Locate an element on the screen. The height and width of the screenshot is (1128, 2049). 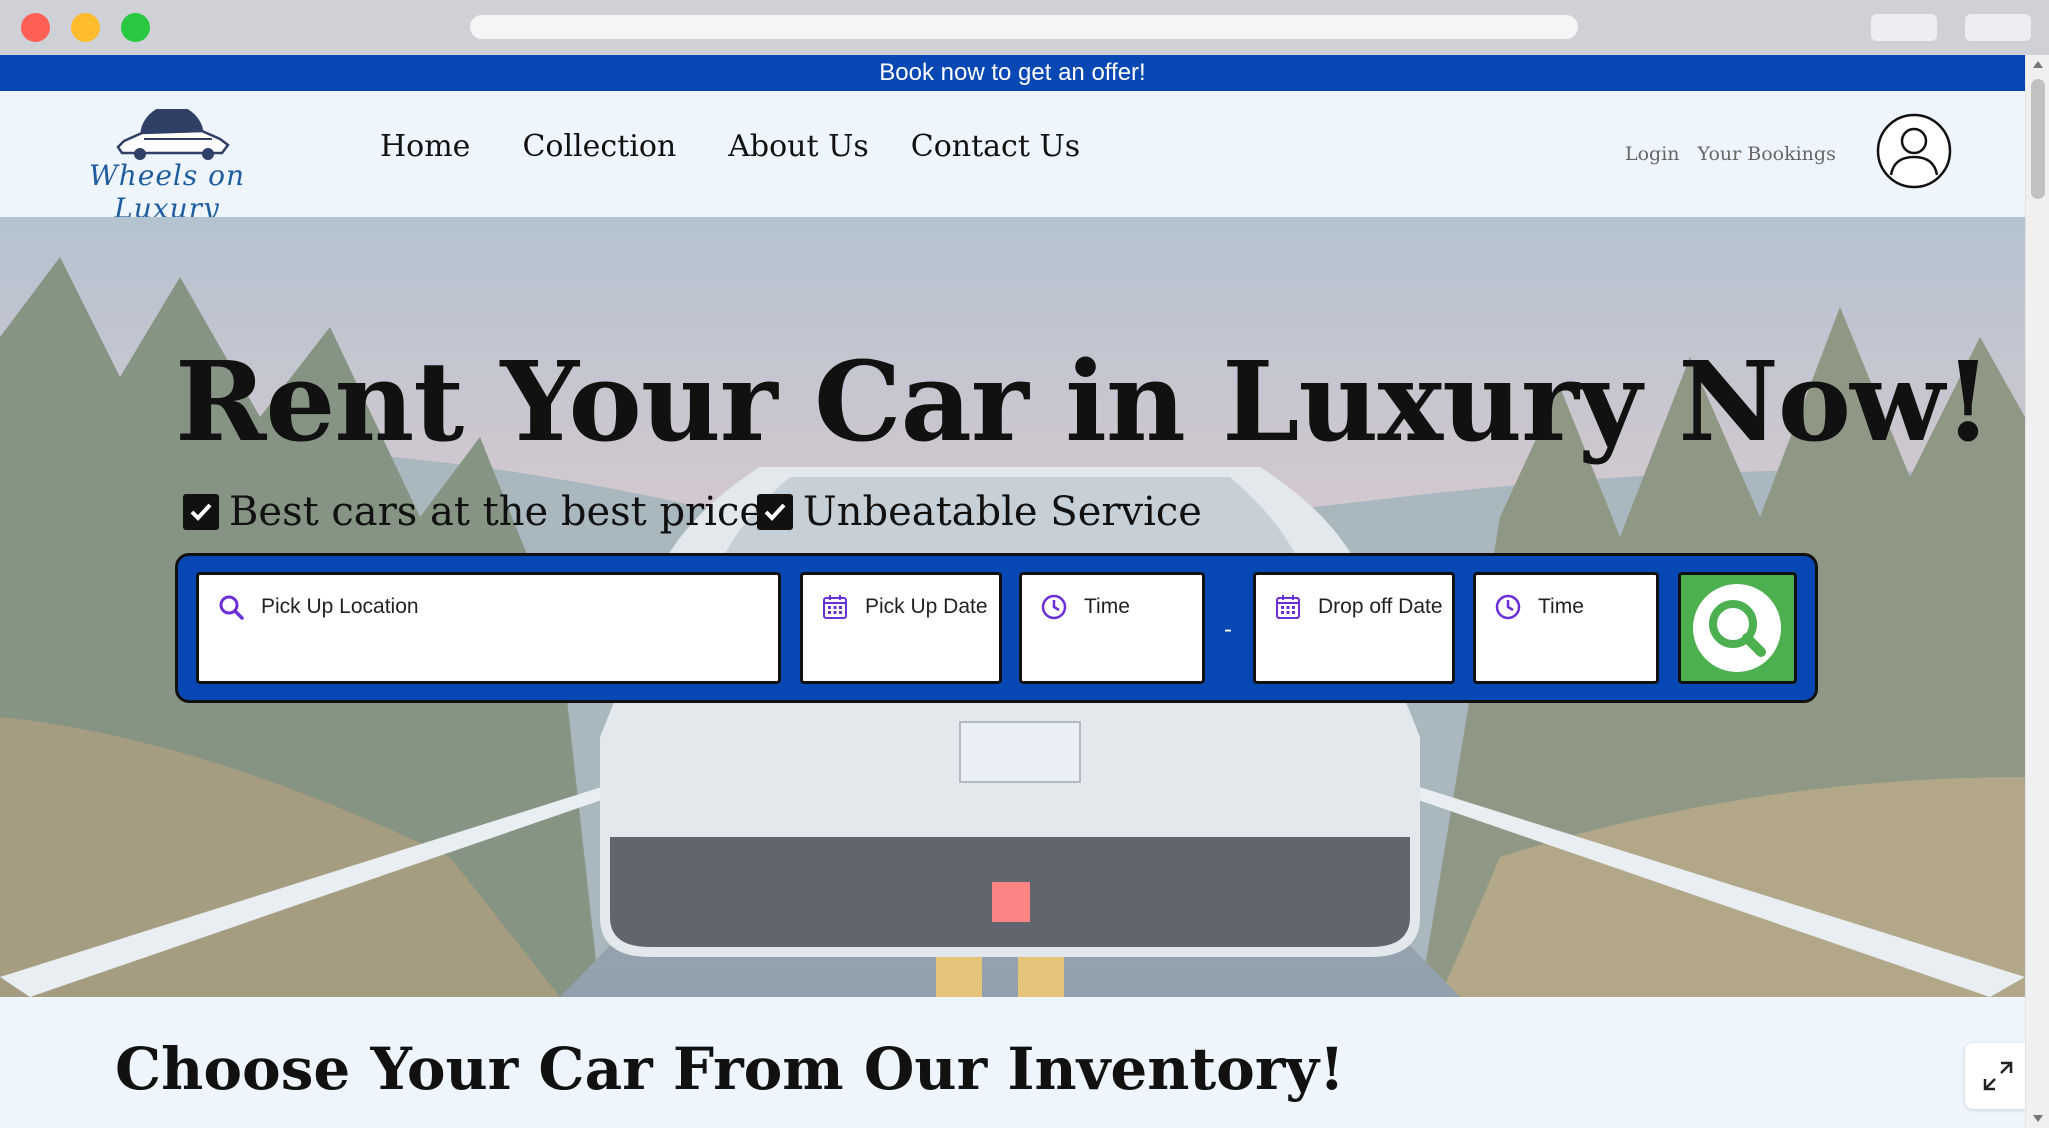
dropoff-time-field: Time is located at coordinates (1566, 628).